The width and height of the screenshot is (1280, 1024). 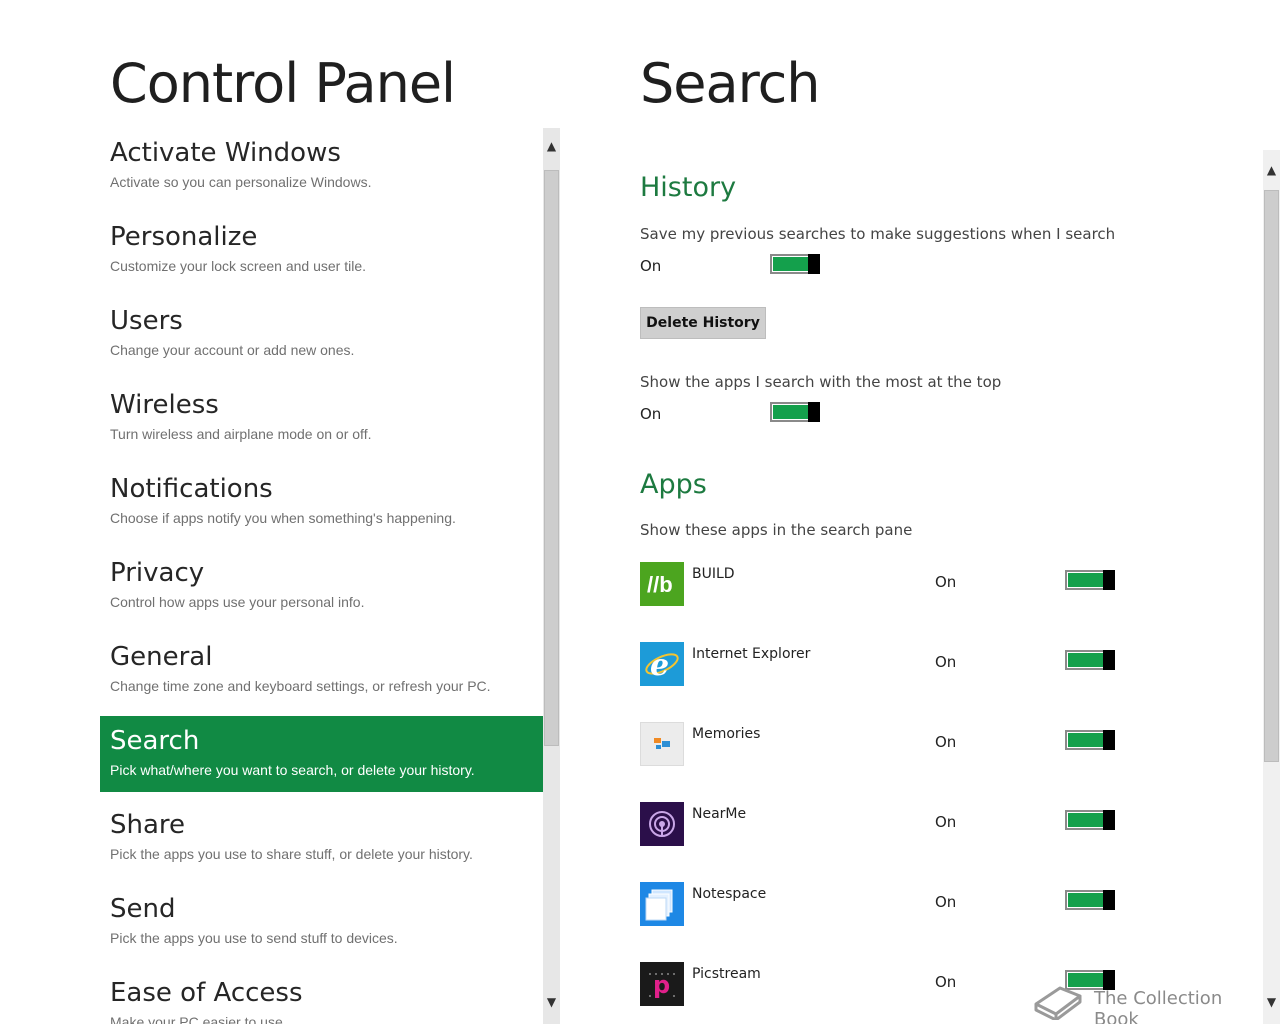 What do you see at coordinates (719, 814) in the screenshot?
I see `app-name: NearMe` at bounding box center [719, 814].